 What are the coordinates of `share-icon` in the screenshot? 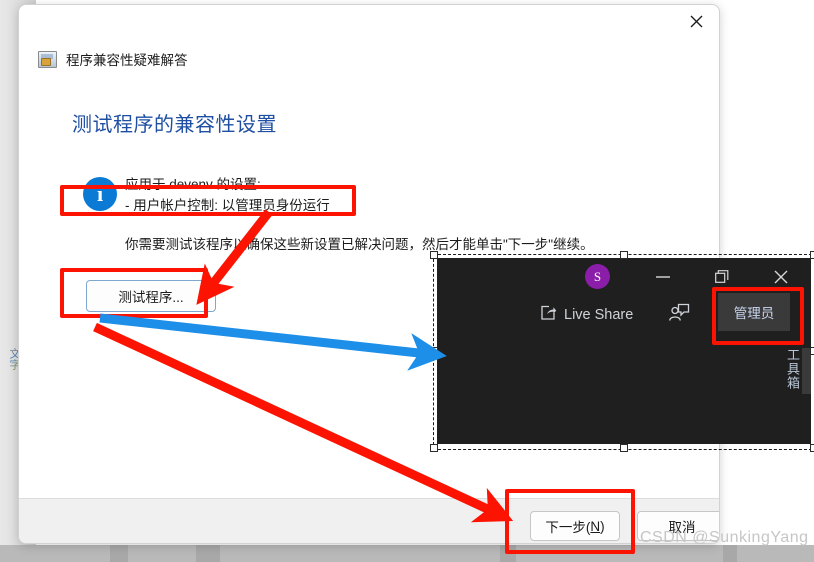 It's located at (548, 315).